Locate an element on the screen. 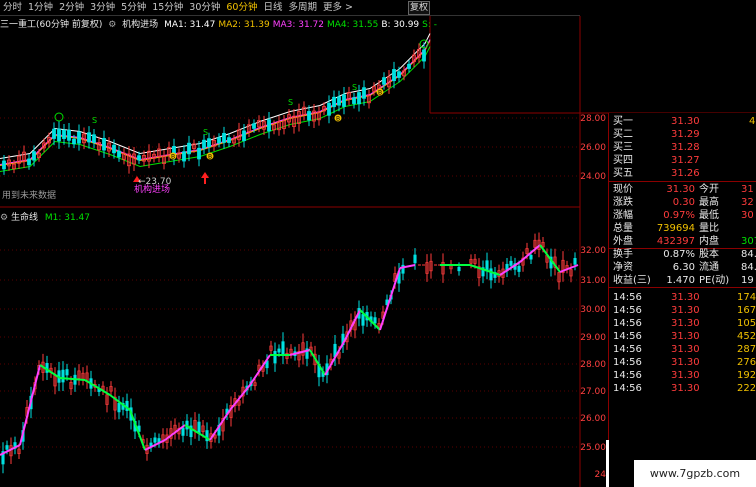 This screenshot has height=487, width=756. stat-label: 最高 is located at coordinates (709, 202).